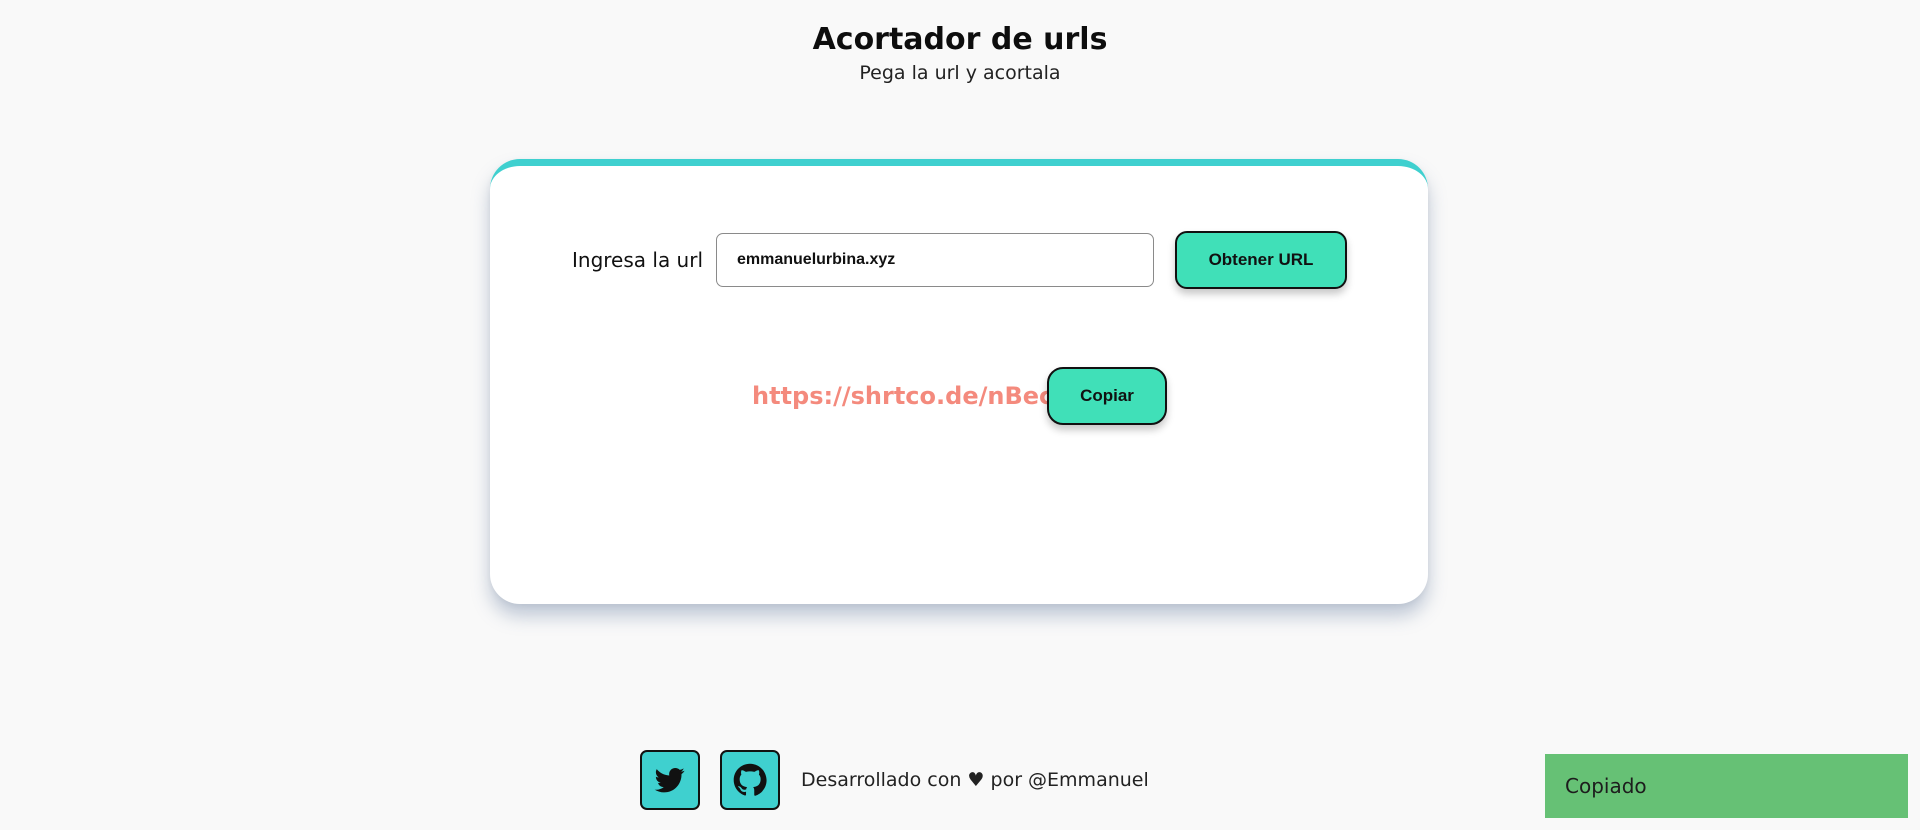 Image resolution: width=1920 pixels, height=830 pixels. What do you see at coordinates (922, 396) in the screenshot?
I see `short-url-link: https://shrtco.de/nBec5w` at bounding box center [922, 396].